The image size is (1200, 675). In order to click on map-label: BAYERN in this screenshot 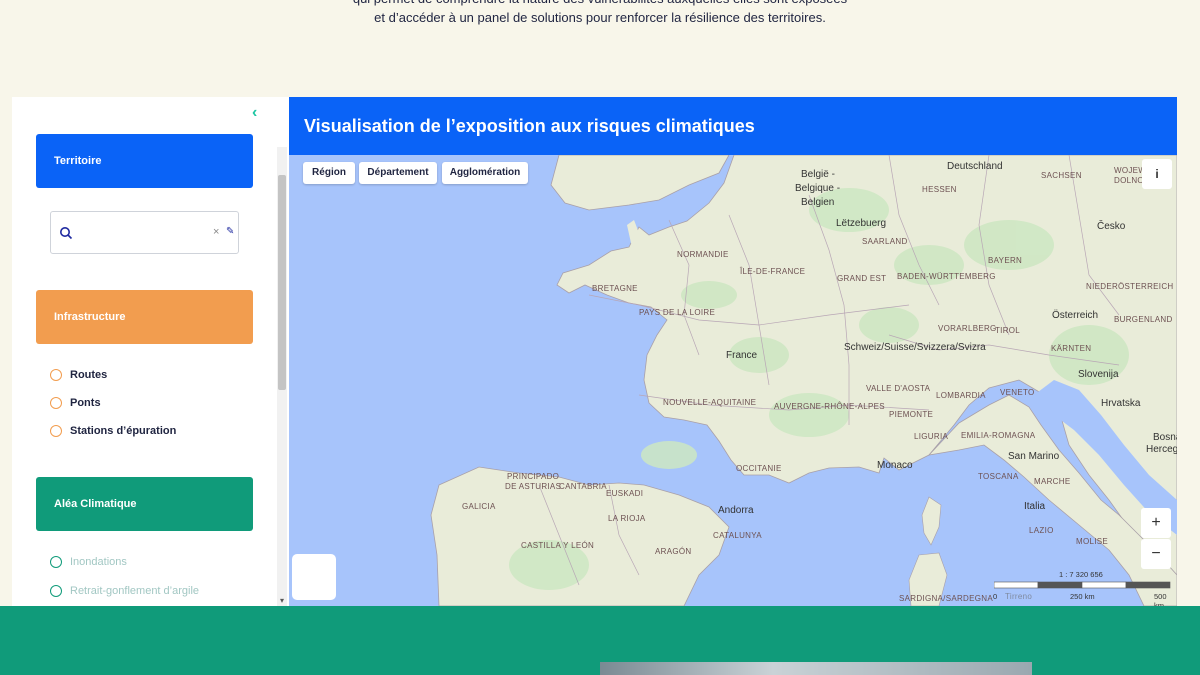, I will do `click(1005, 260)`.